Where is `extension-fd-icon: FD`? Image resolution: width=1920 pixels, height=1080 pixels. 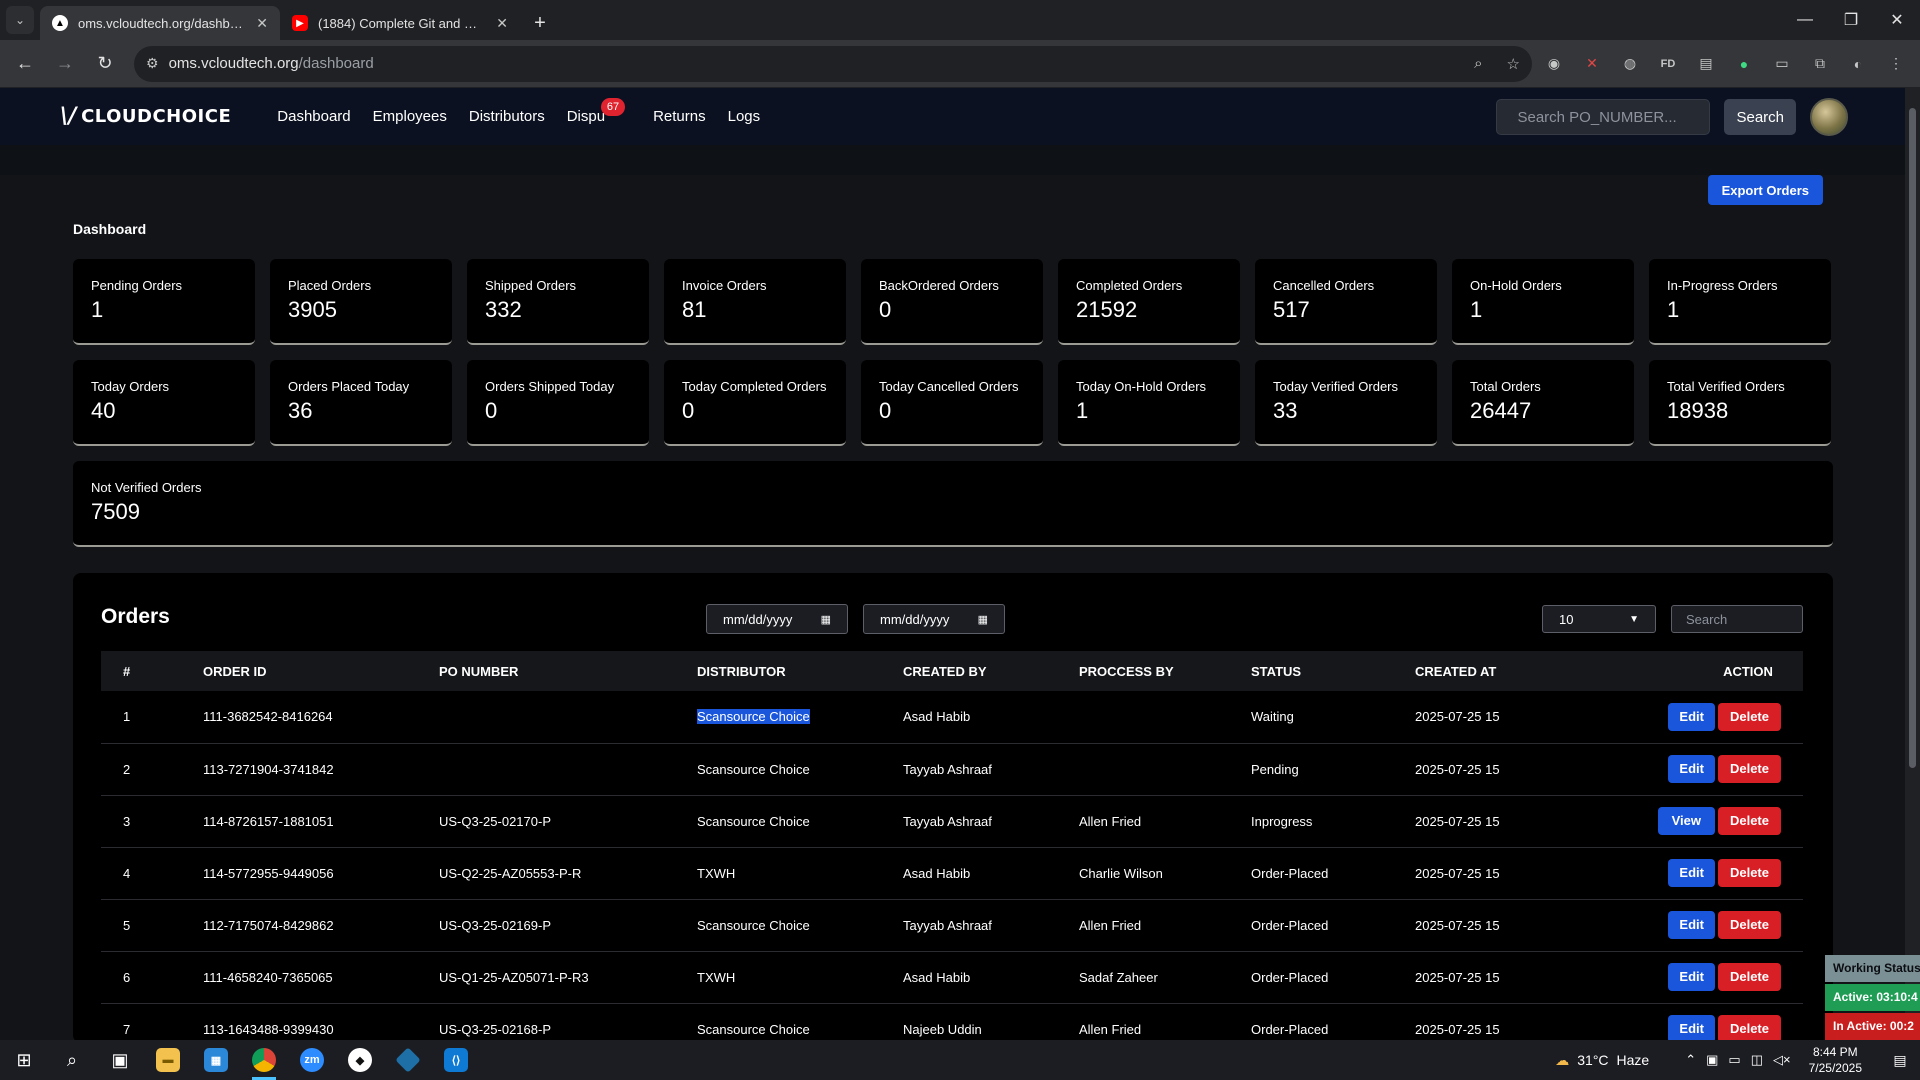 extension-fd-icon: FD is located at coordinates (1668, 64).